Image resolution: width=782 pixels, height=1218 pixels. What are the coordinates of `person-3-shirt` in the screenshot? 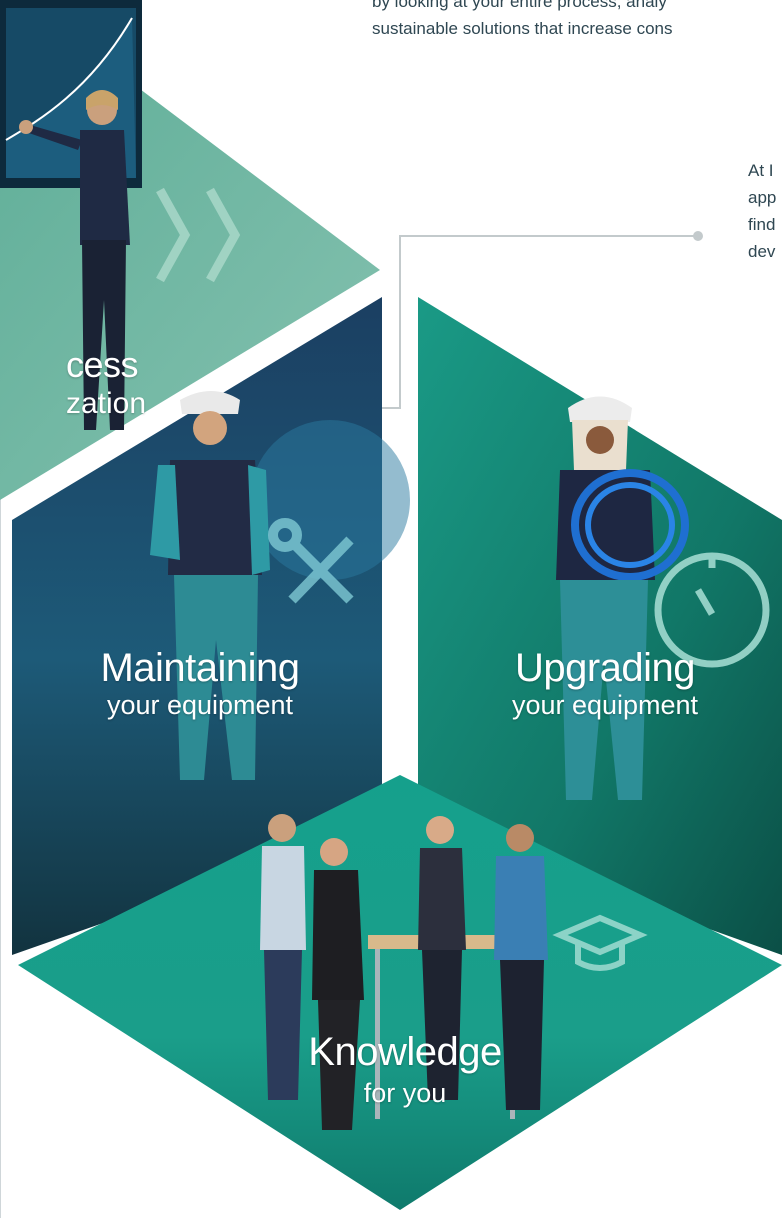 It's located at (442, 899).